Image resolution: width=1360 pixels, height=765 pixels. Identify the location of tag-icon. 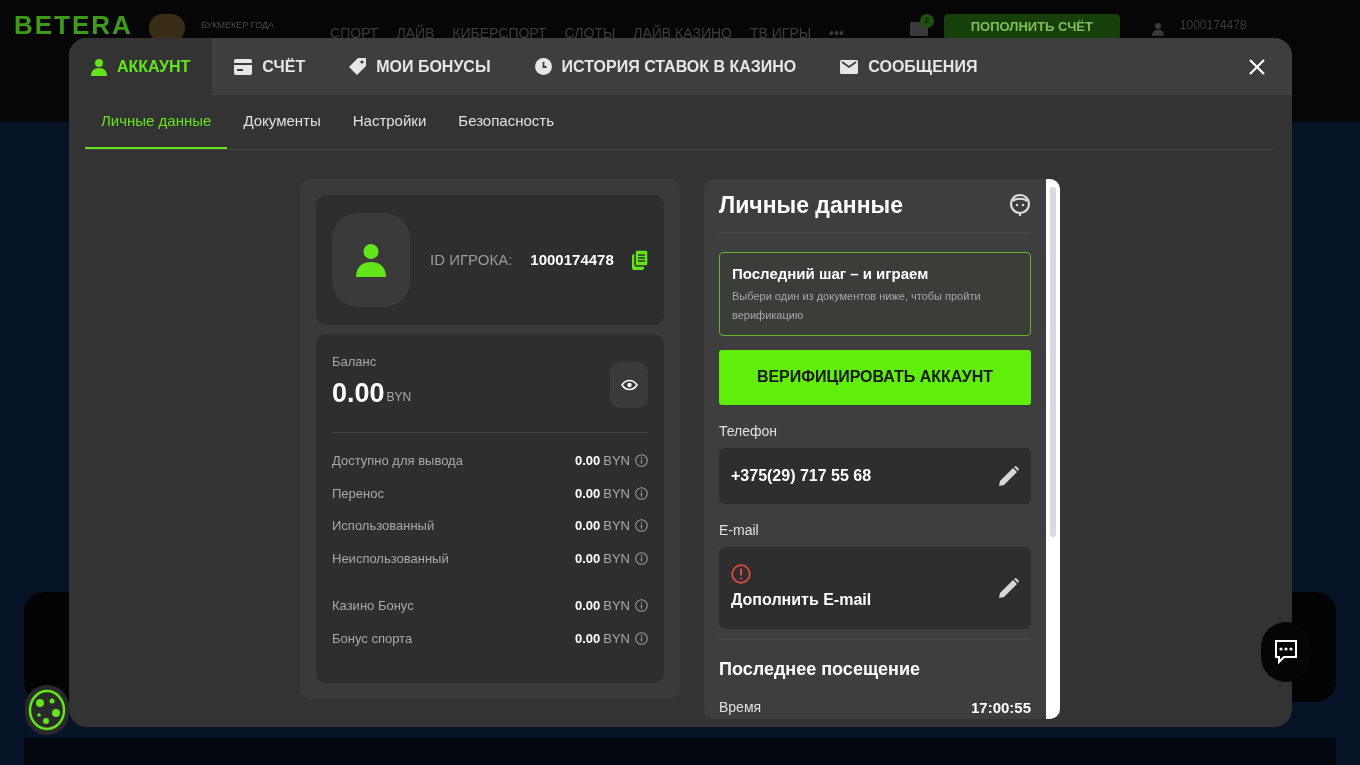
(358, 66).